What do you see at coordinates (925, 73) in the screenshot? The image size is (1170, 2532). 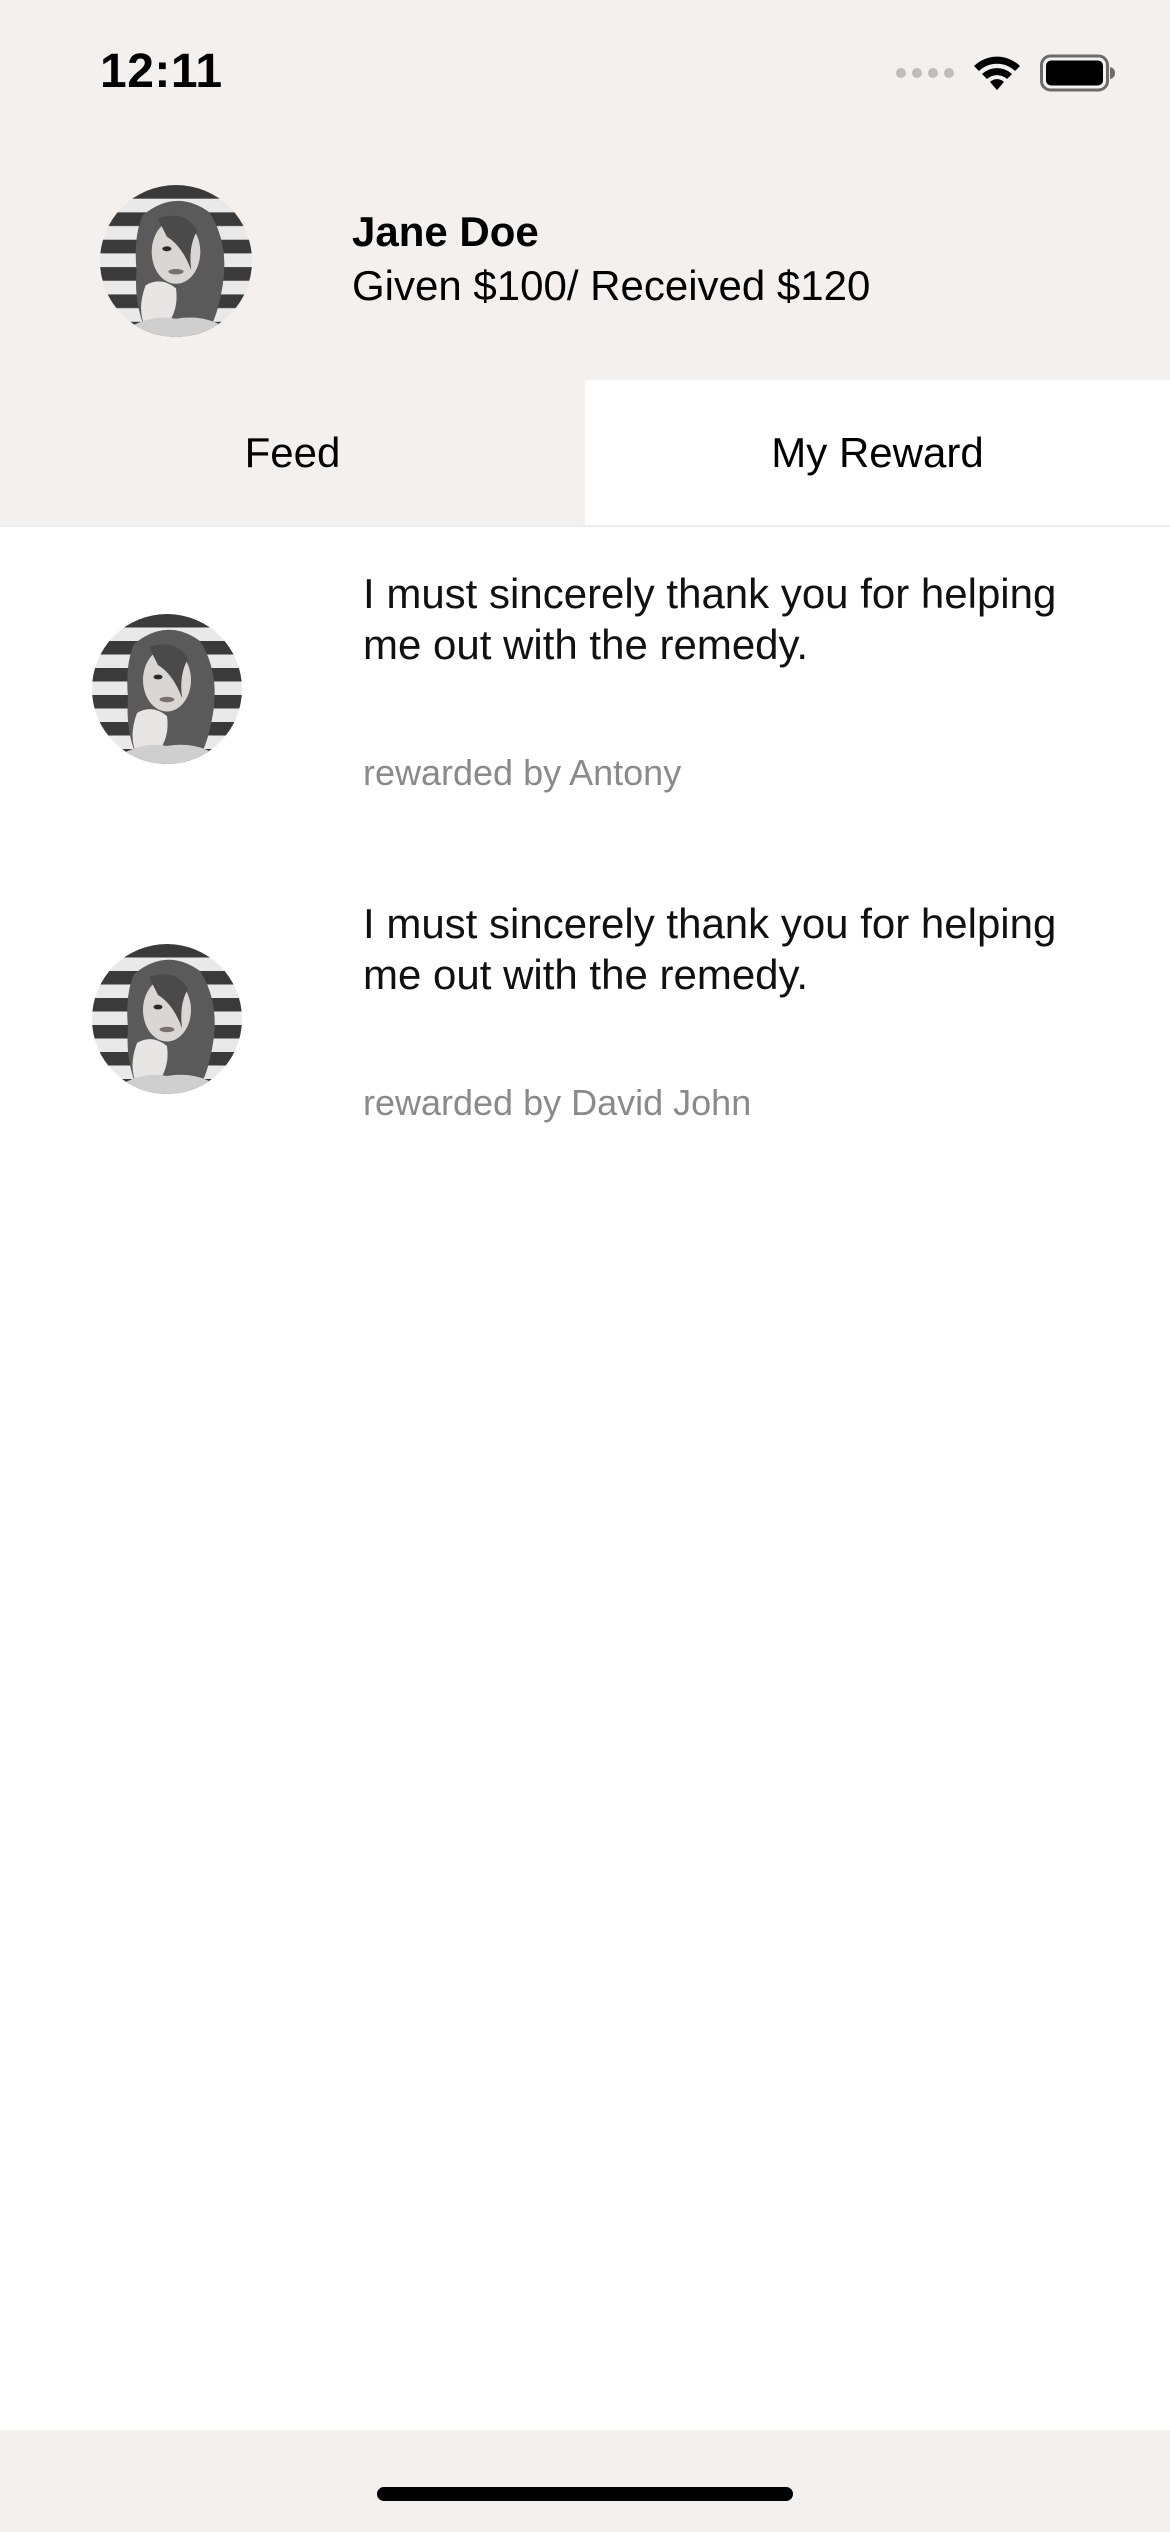 I see `cellular-signal-icon` at bounding box center [925, 73].